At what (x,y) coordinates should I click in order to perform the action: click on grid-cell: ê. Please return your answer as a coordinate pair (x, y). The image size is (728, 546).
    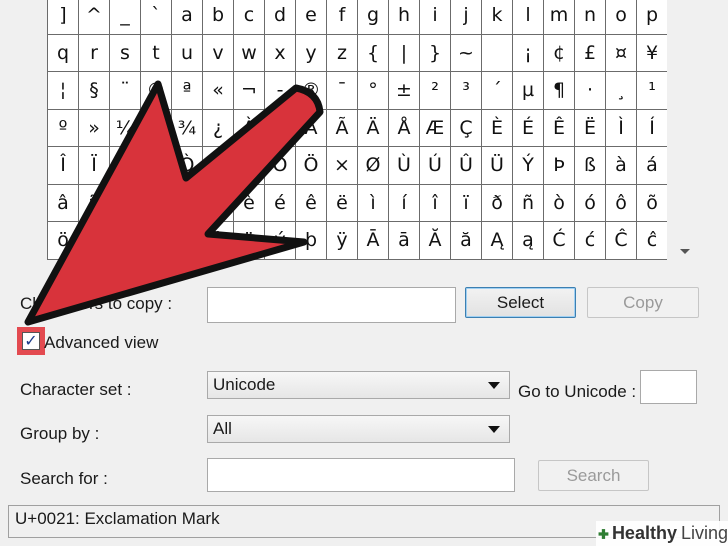
    Looking at the image, I should click on (311, 203).